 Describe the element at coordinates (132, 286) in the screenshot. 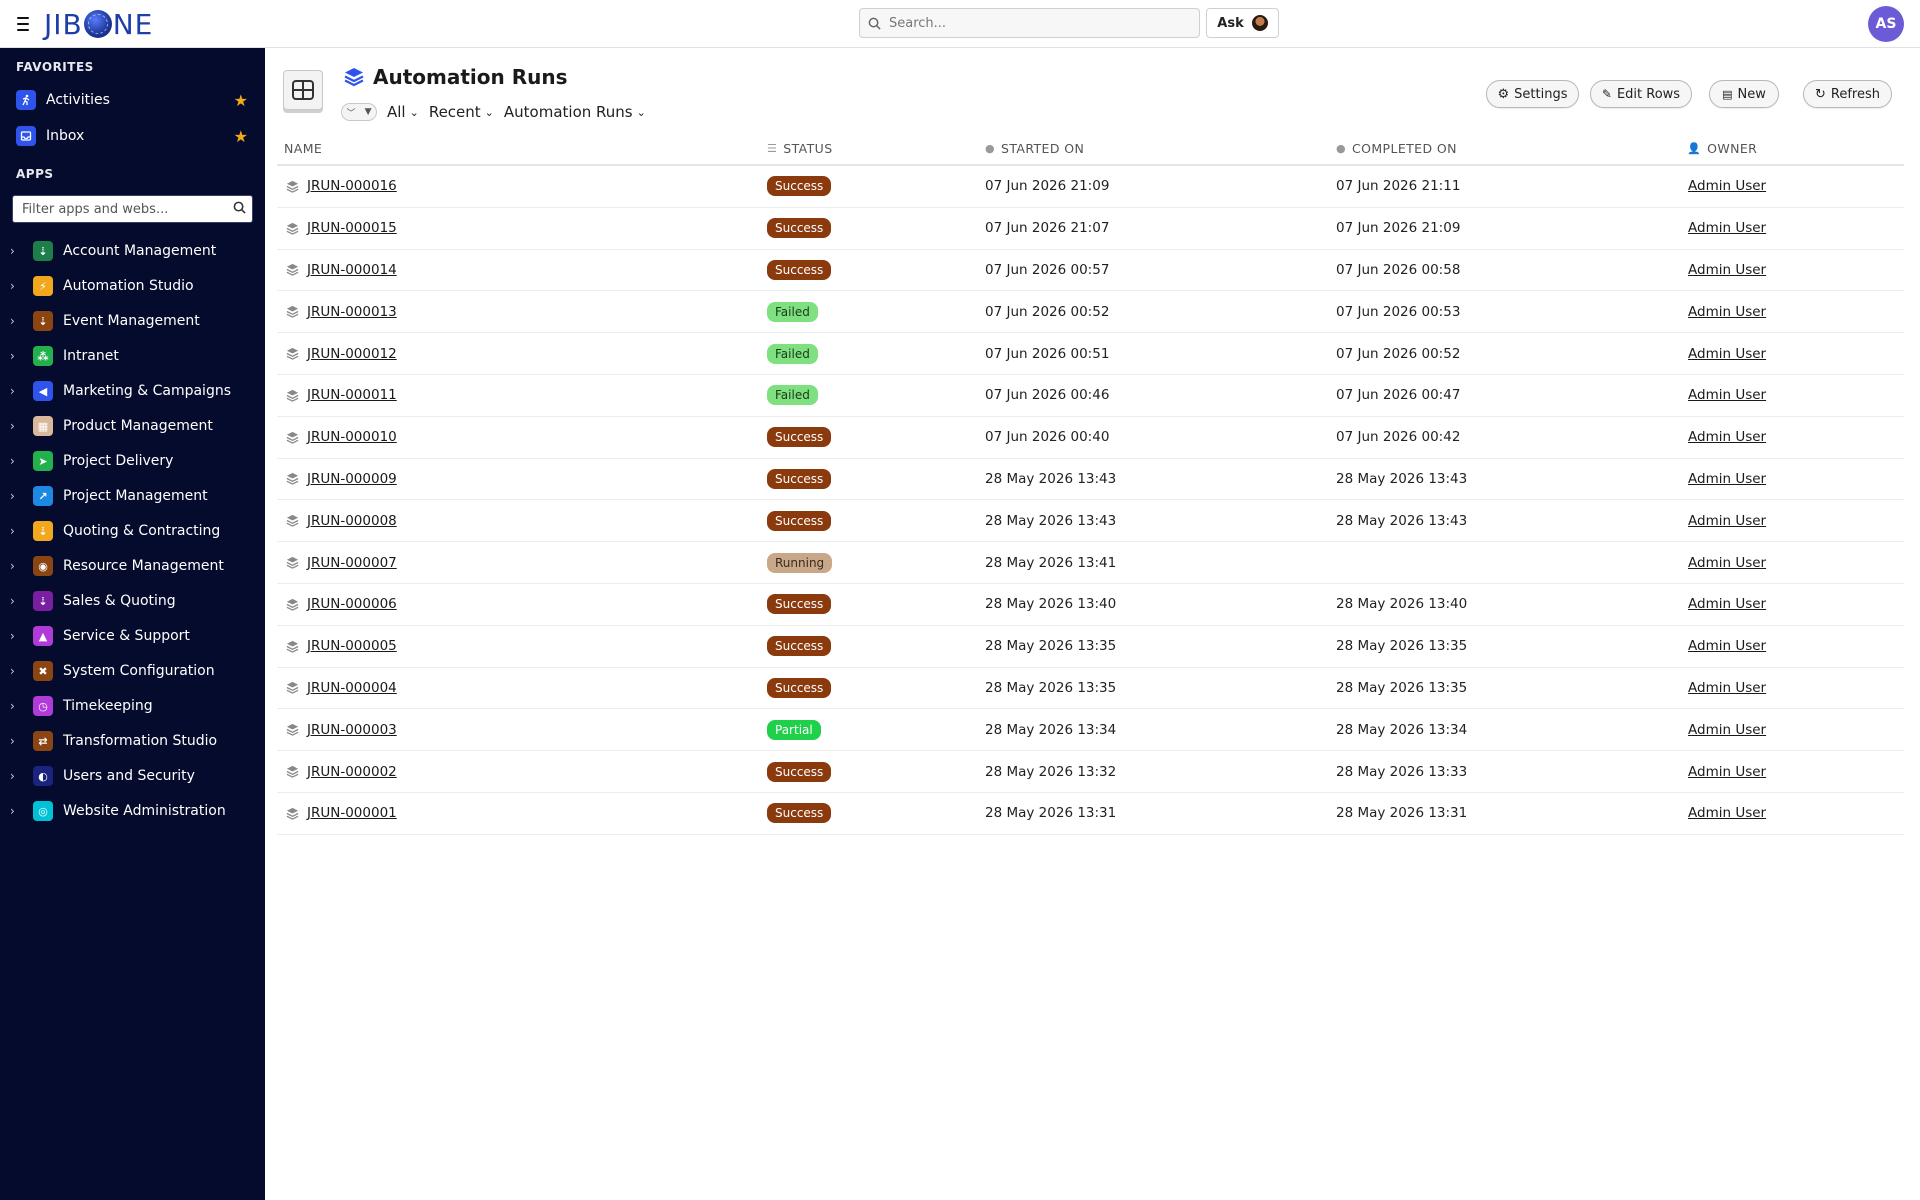

I see `sidebar-app-automation-studio: › ⚡ Automation Studio` at that location.